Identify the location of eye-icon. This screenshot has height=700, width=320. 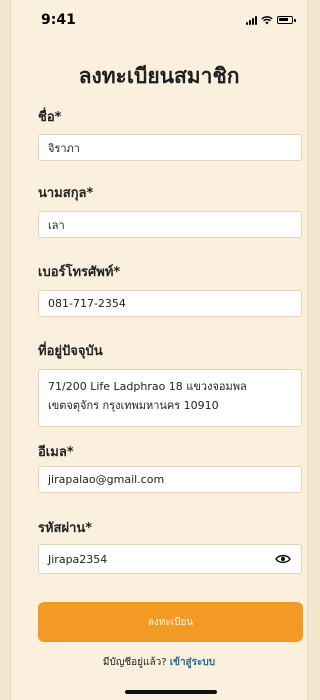
(283, 559).